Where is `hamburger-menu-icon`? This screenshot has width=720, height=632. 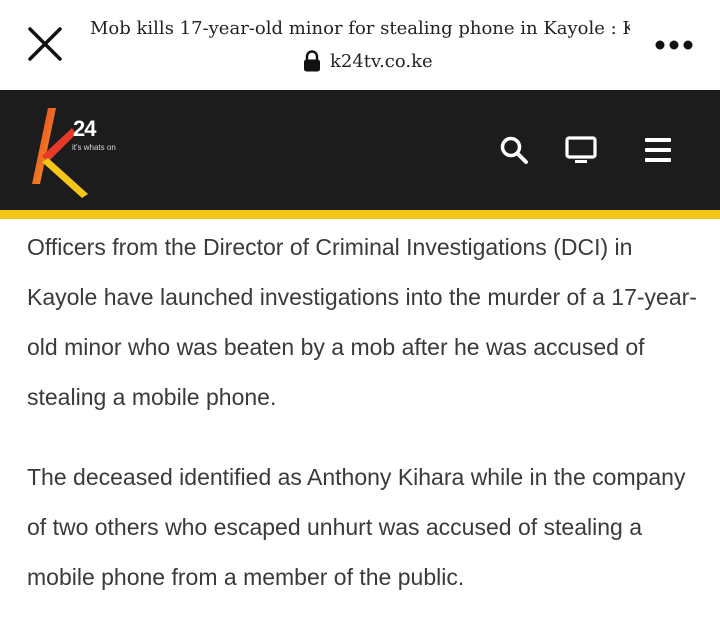
hamburger-menu-icon is located at coordinates (658, 150).